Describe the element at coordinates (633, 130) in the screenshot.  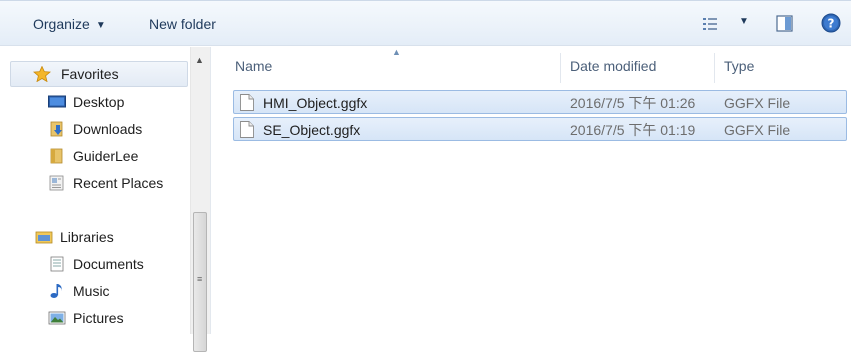
I see `file-date-modified: 2016/7/5 下午 01:19` at that location.